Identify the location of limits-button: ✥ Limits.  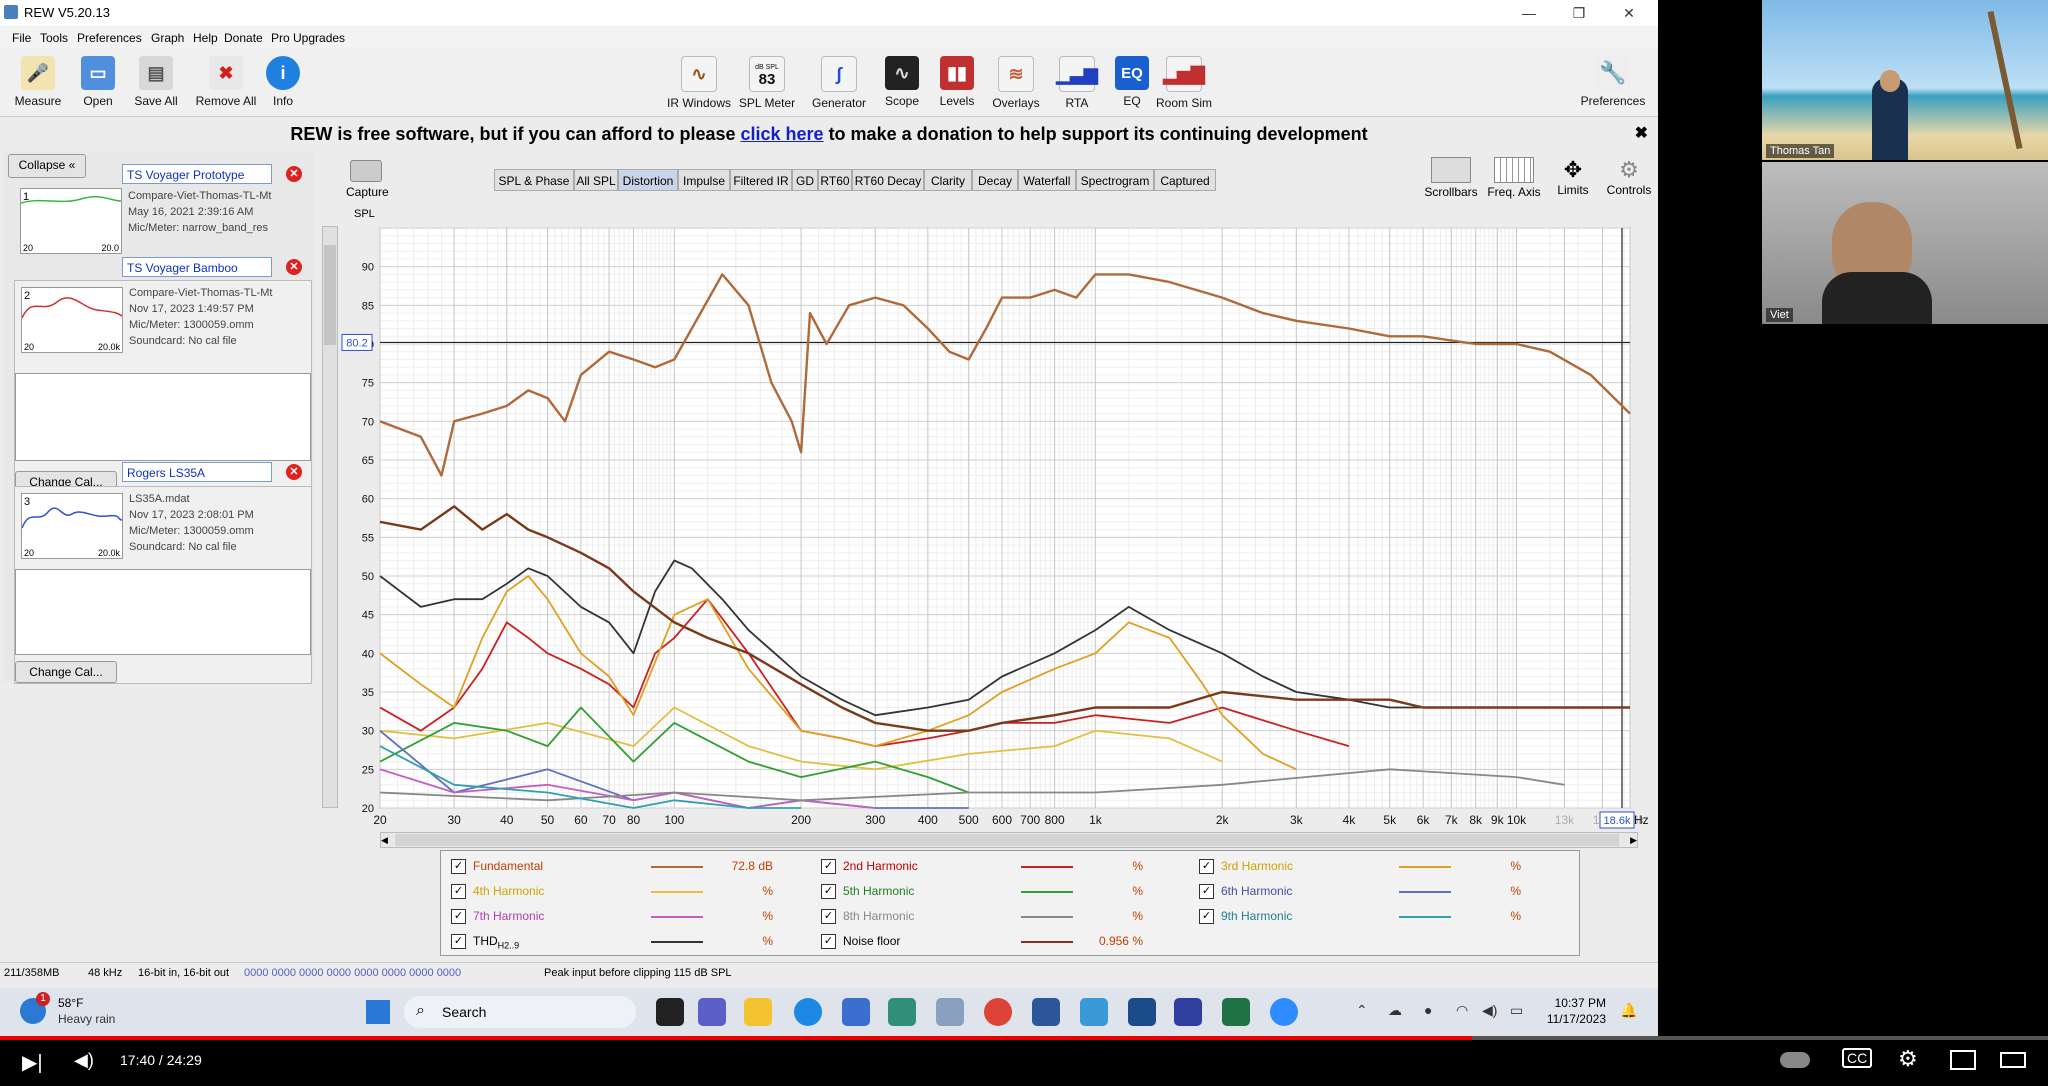
(1573, 177).